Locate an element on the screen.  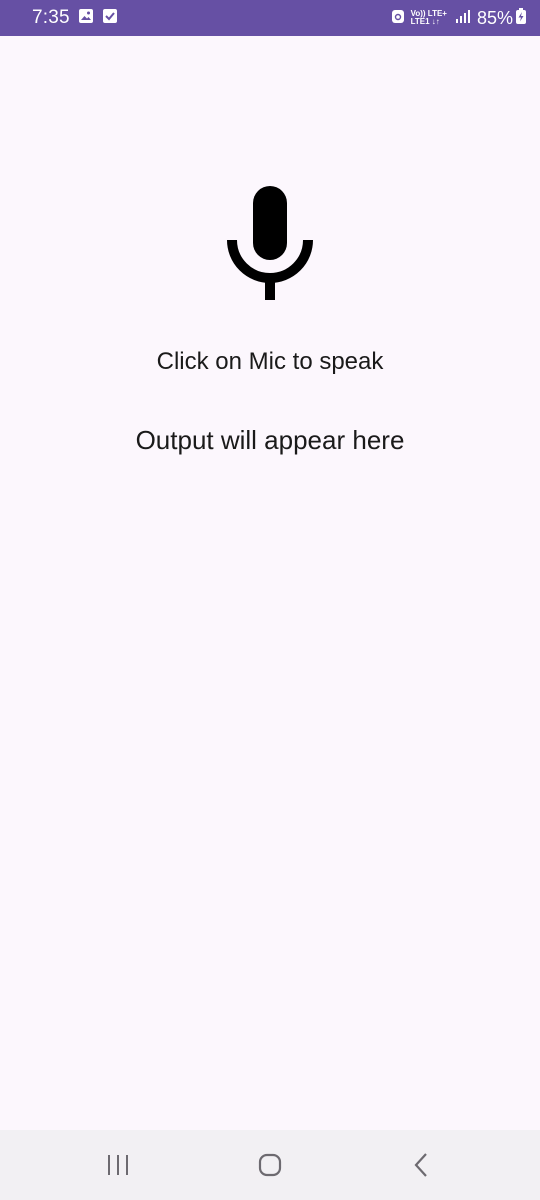
speech-output-text: Output will appear here is located at coordinates (270, 440).